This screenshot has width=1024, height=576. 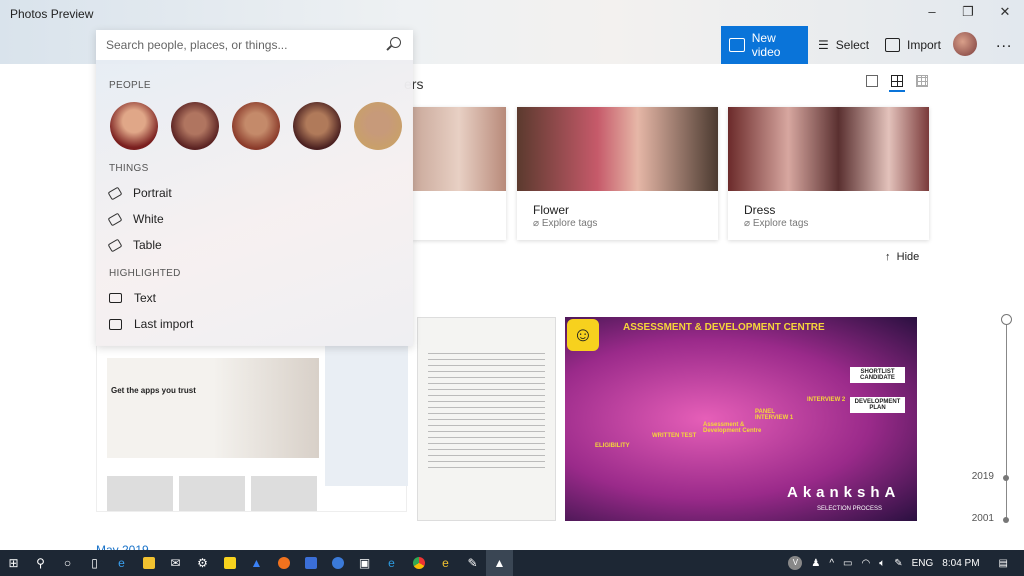 I want to click on chrome-icon, so click(x=418, y=563).